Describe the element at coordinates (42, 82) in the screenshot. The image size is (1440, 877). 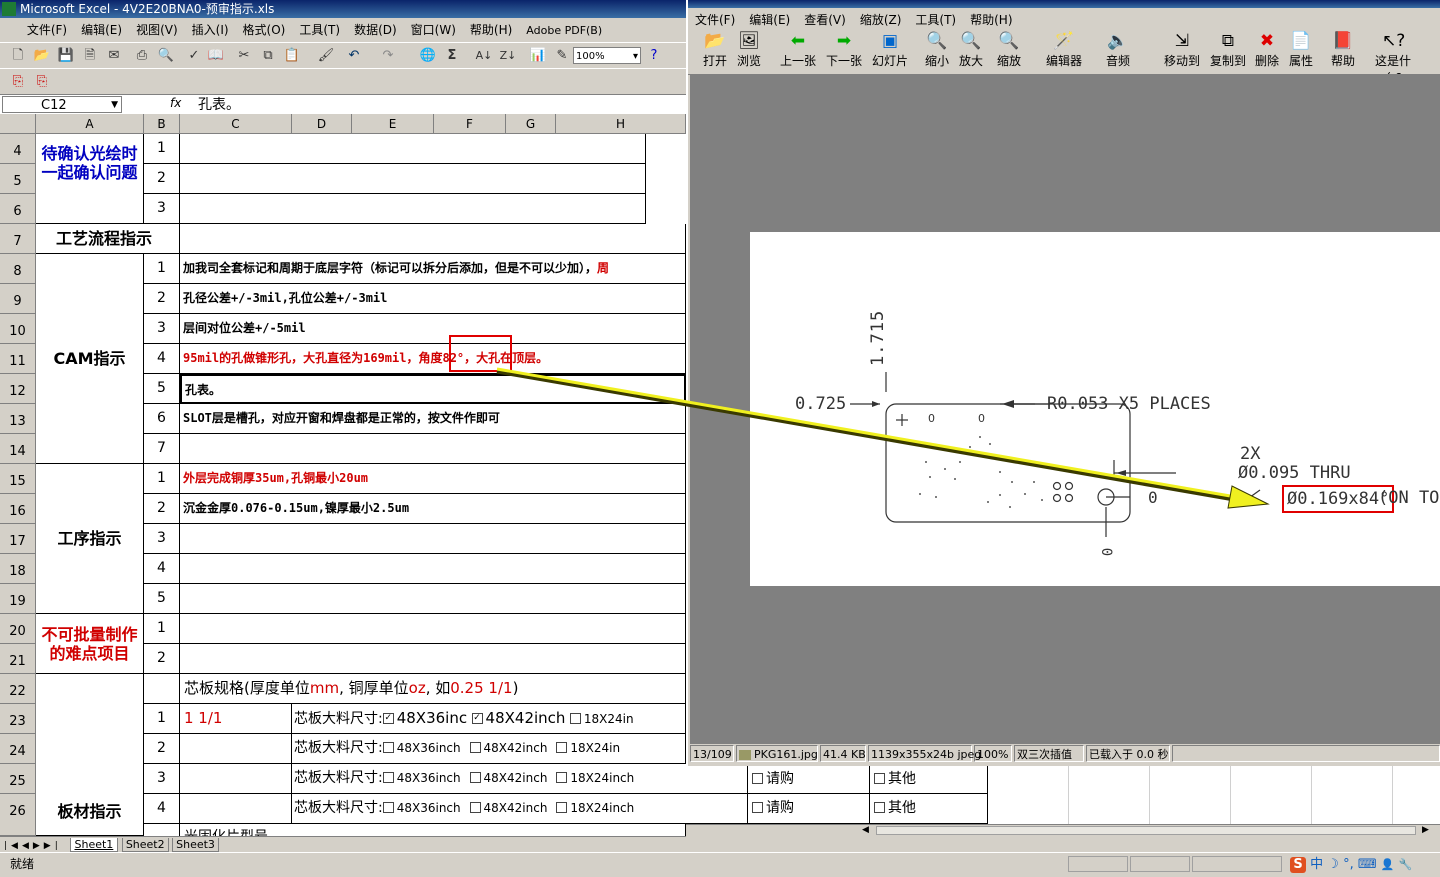
I see `pdf-email-icon: ⎘` at that location.